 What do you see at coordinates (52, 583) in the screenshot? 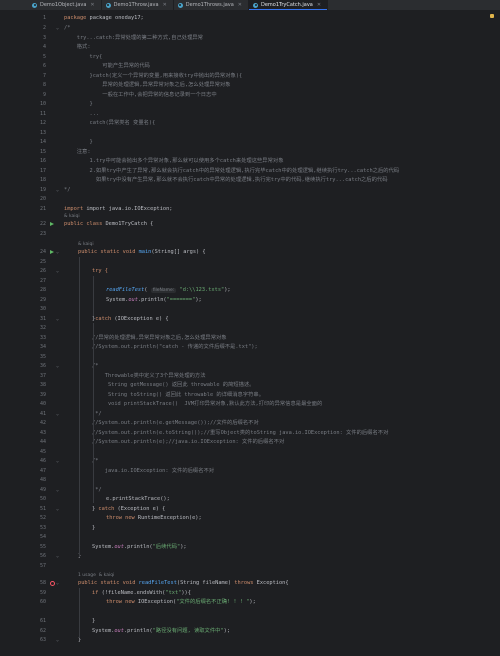
I see `breakpoint-icon` at bounding box center [52, 583].